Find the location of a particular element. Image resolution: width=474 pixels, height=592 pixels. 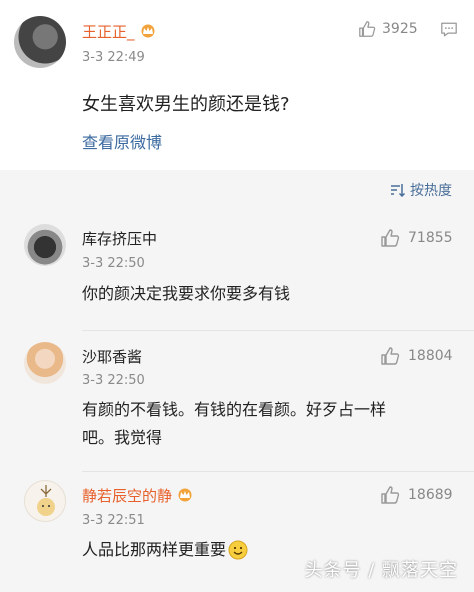

poster-username: 王正正_ is located at coordinates (119, 31).